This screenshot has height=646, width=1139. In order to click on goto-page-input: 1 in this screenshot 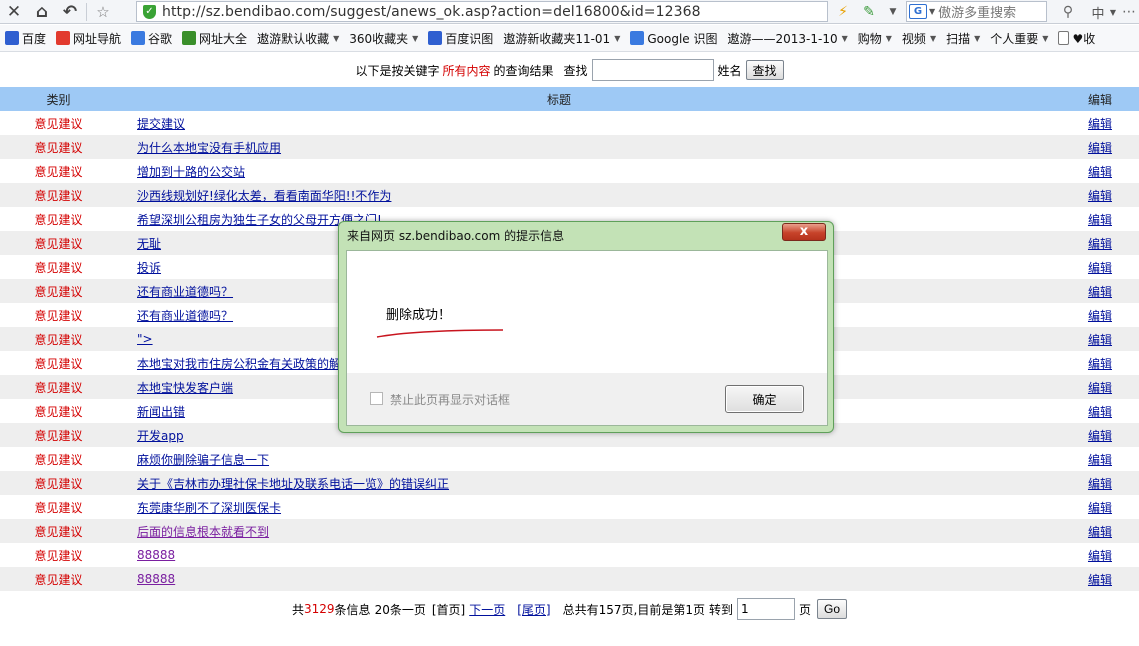, I will do `click(765, 609)`.